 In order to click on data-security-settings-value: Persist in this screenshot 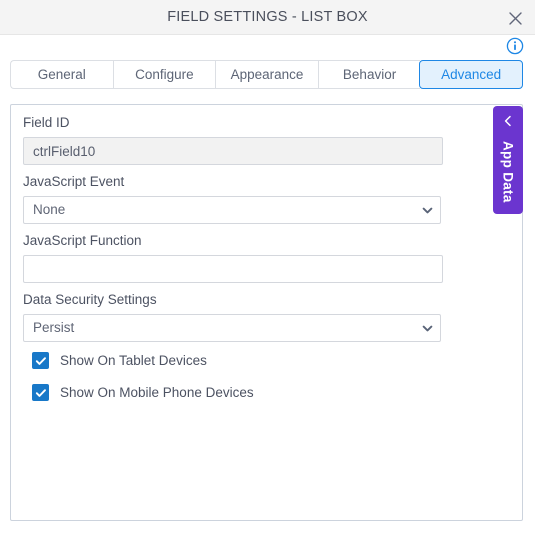, I will do `click(232, 328)`.